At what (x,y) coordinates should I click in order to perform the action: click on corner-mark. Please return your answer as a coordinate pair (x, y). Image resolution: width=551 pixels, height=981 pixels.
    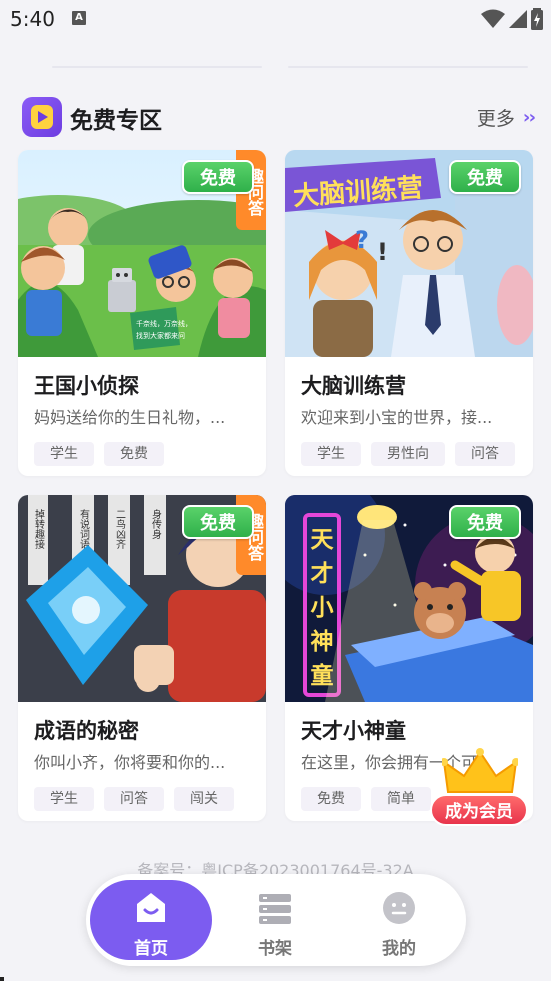
    Looking at the image, I should click on (2, 979).